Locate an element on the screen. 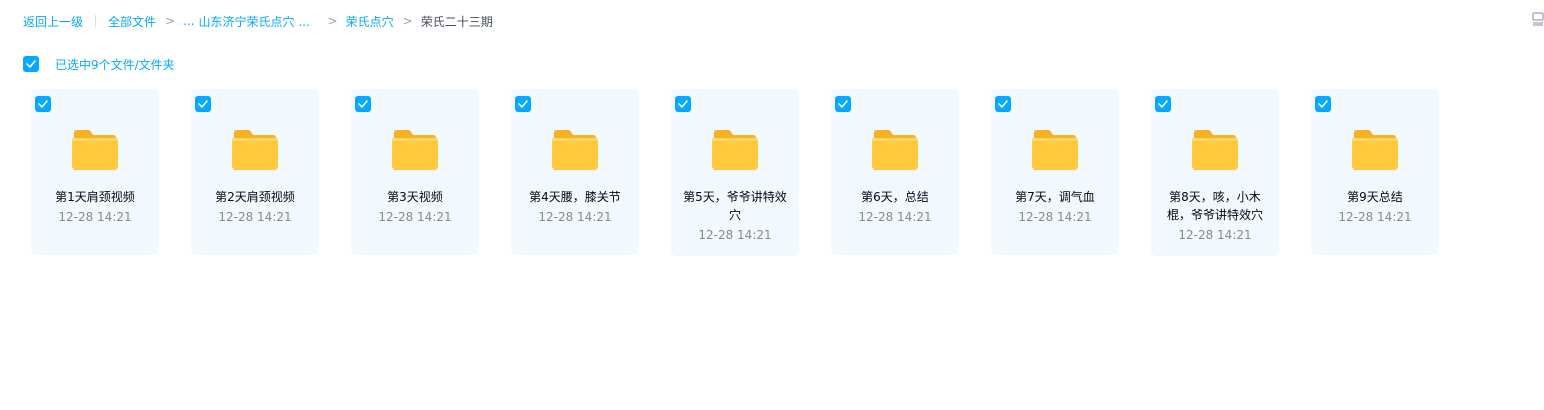 This screenshot has width=1544, height=410. folder-tile: 第8天，咳，小木棍，爷爷讲特效穴 12-28 14:21 is located at coordinates (1215, 172).